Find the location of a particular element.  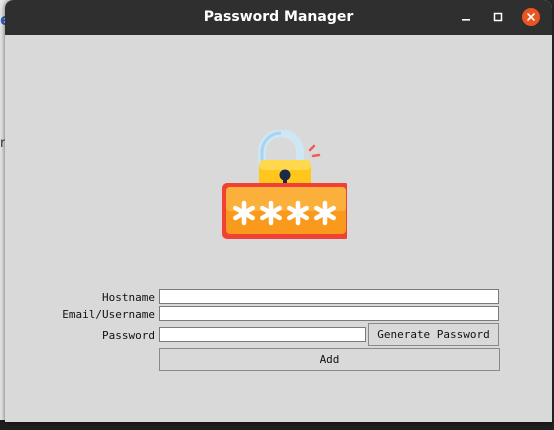

password-input is located at coordinates (262, 334).